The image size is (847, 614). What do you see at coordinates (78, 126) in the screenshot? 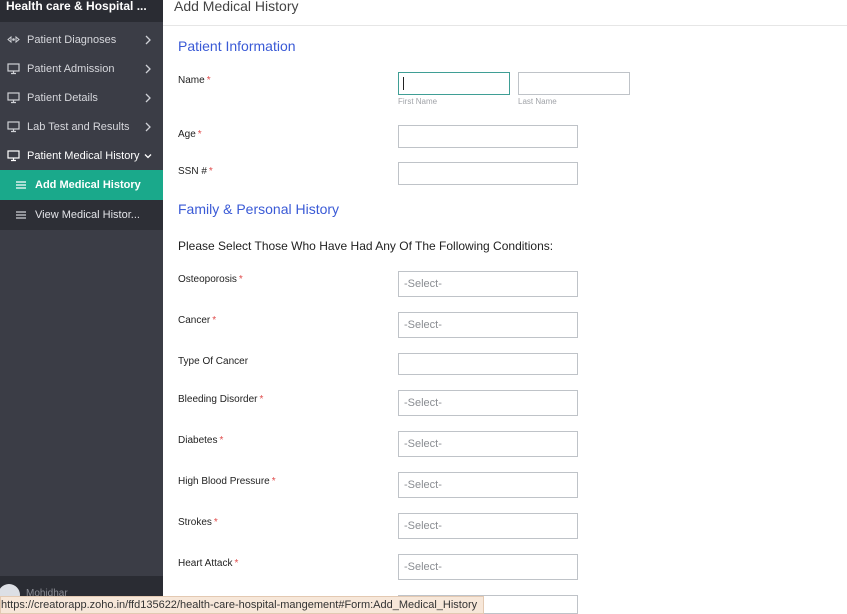
I see `sidebar-item-label: Lab Test and Results` at bounding box center [78, 126].